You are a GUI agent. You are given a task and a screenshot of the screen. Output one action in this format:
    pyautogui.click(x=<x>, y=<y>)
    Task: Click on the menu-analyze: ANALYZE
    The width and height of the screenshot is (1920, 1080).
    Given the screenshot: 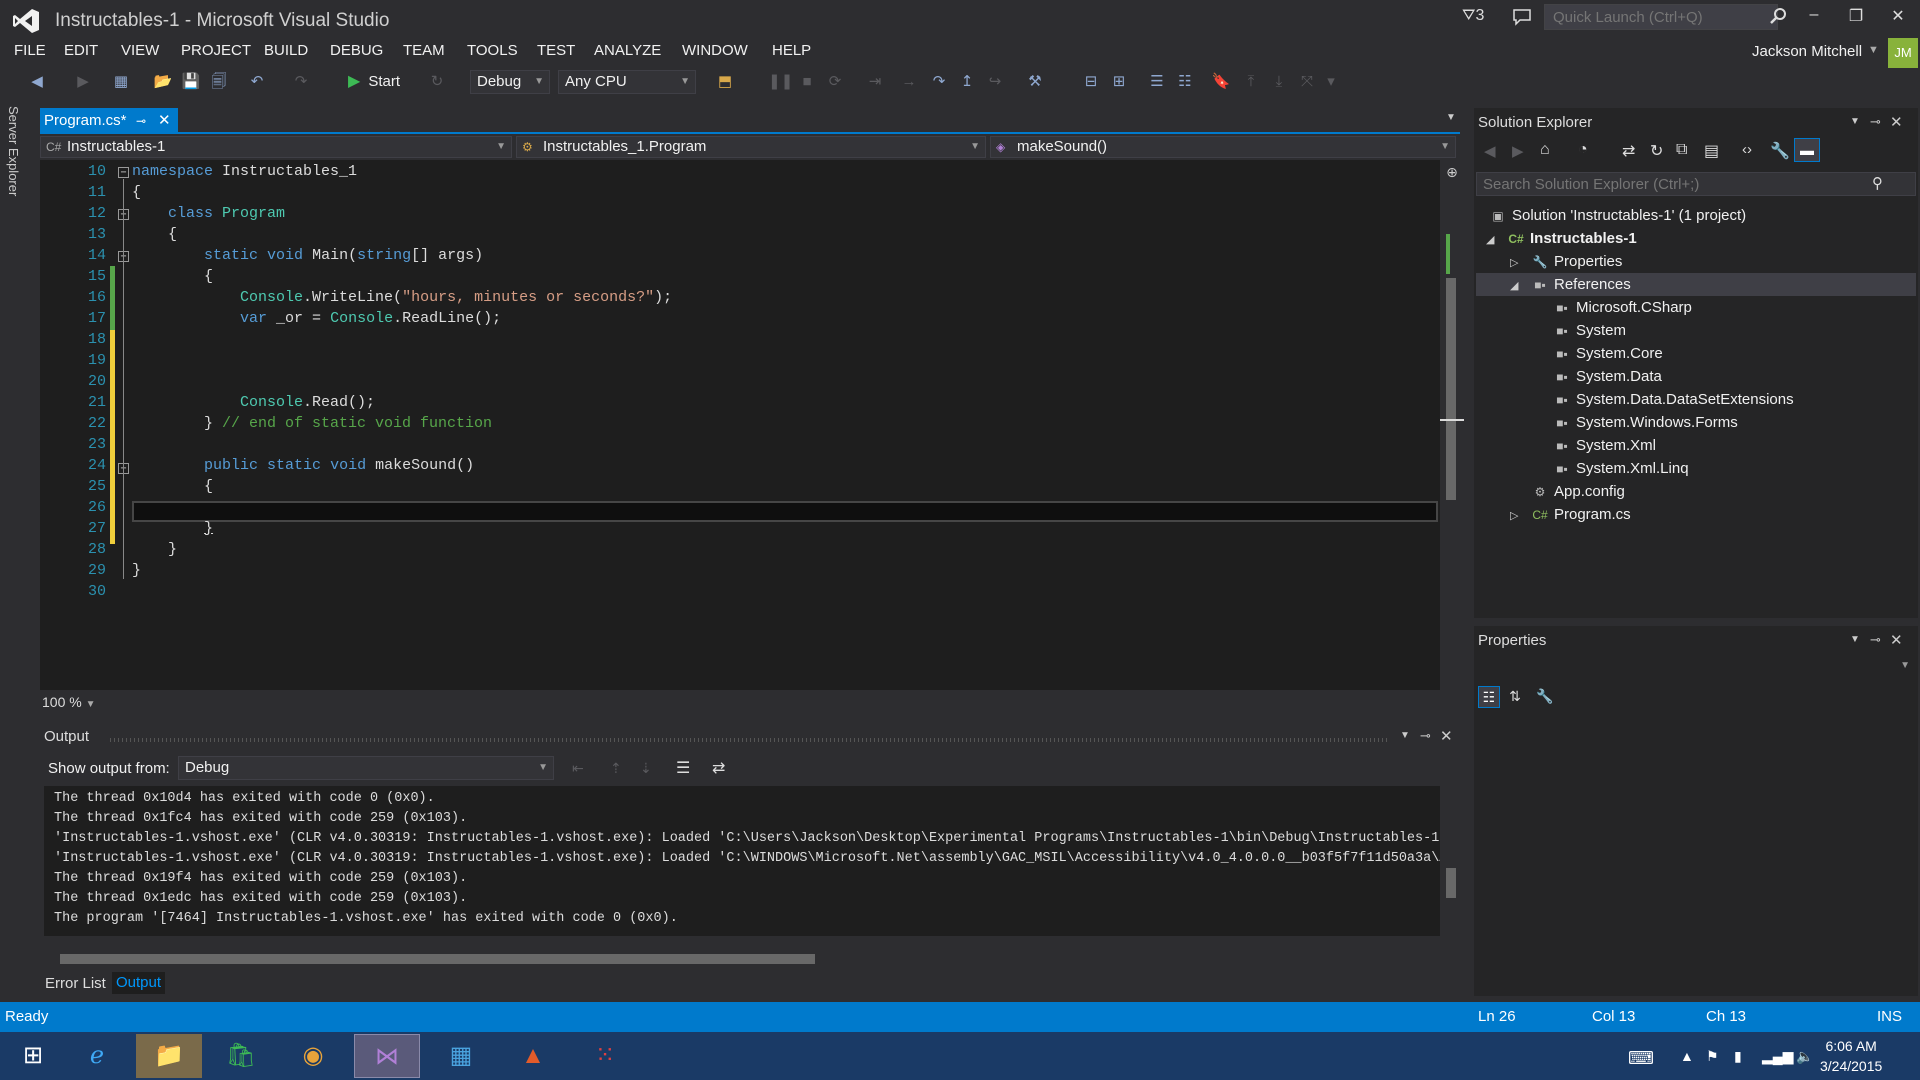 What is the action you would take?
    pyautogui.click(x=627, y=50)
    